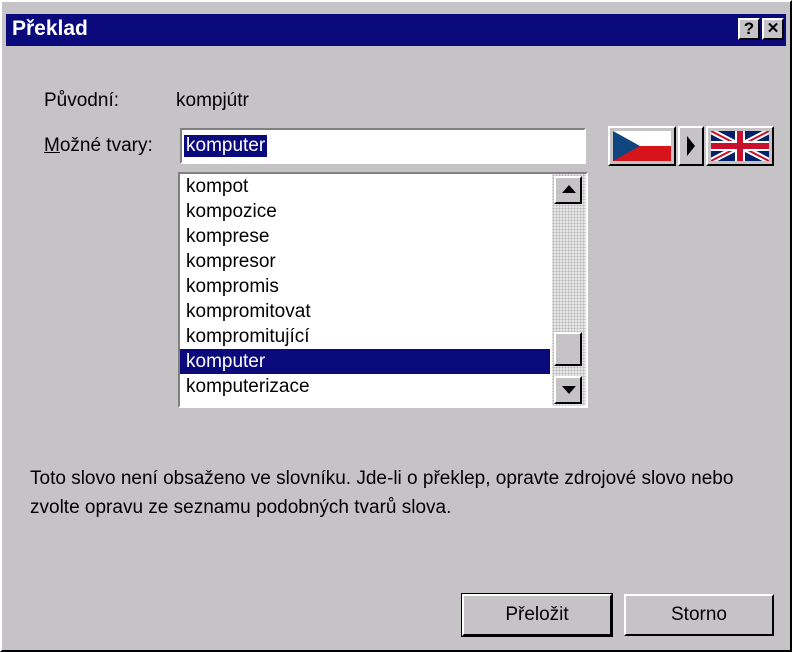  Describe the element at coordinates (365, 186) in the screenshot. I see `list-item: kompot` at that location.